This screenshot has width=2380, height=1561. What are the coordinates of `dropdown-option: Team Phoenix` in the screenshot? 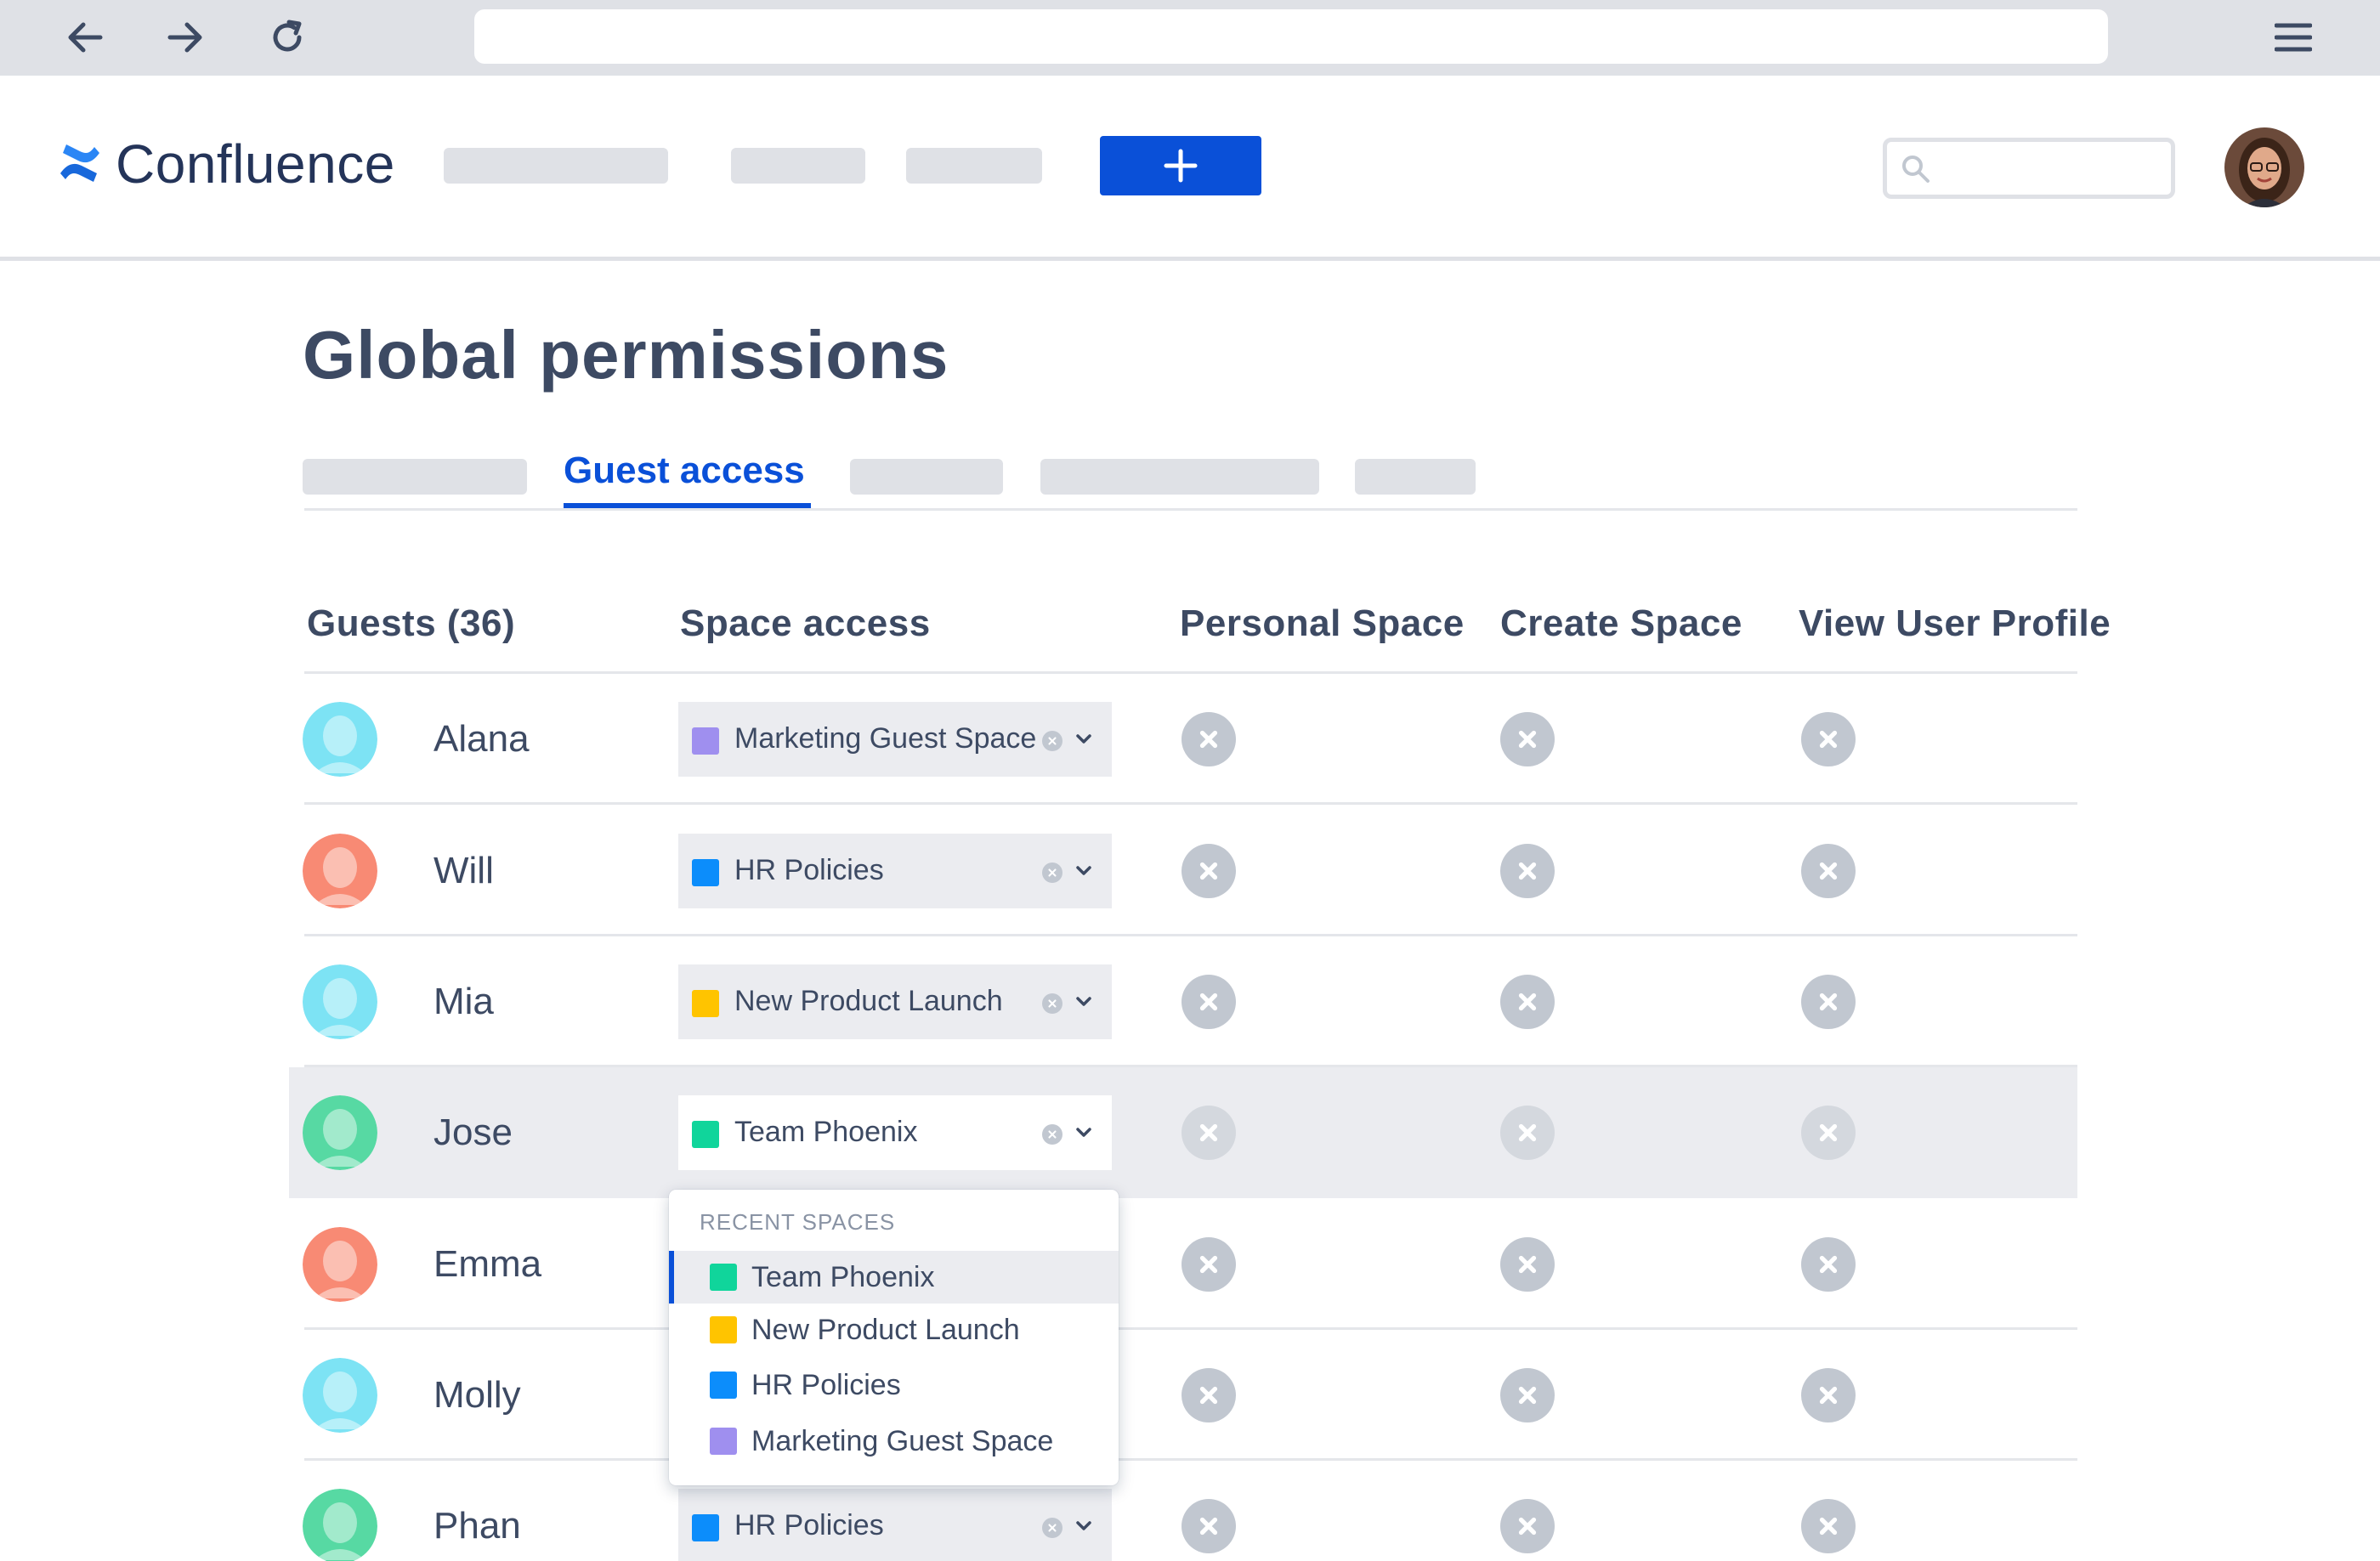 It's located at (894, 1277).